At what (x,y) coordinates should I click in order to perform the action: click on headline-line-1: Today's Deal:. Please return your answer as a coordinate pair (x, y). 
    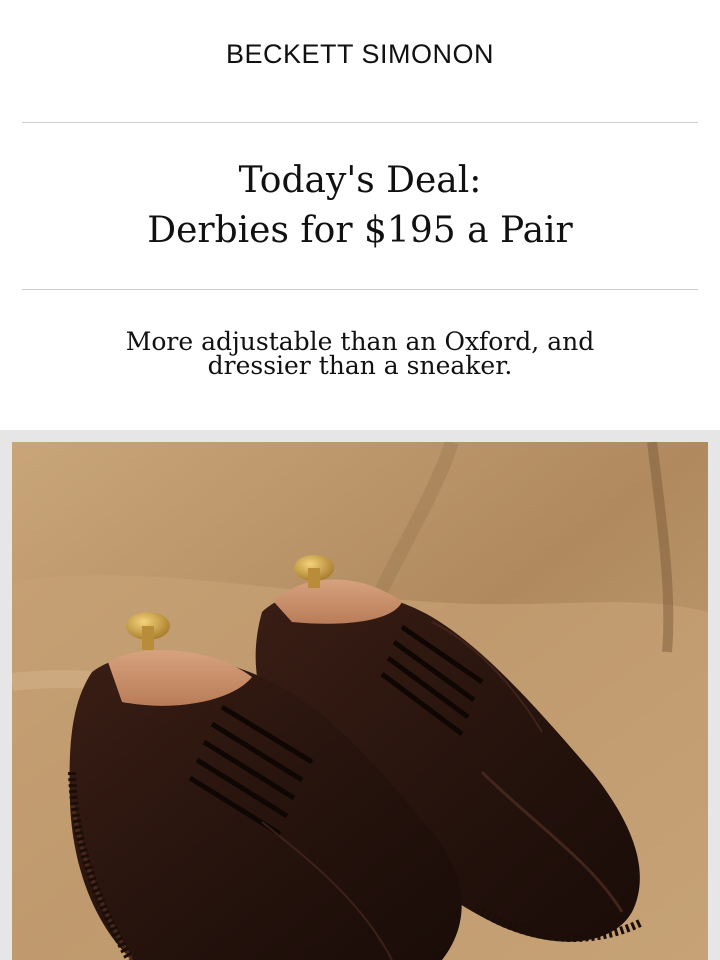
    Looking at the image, I should click on (360, 180).